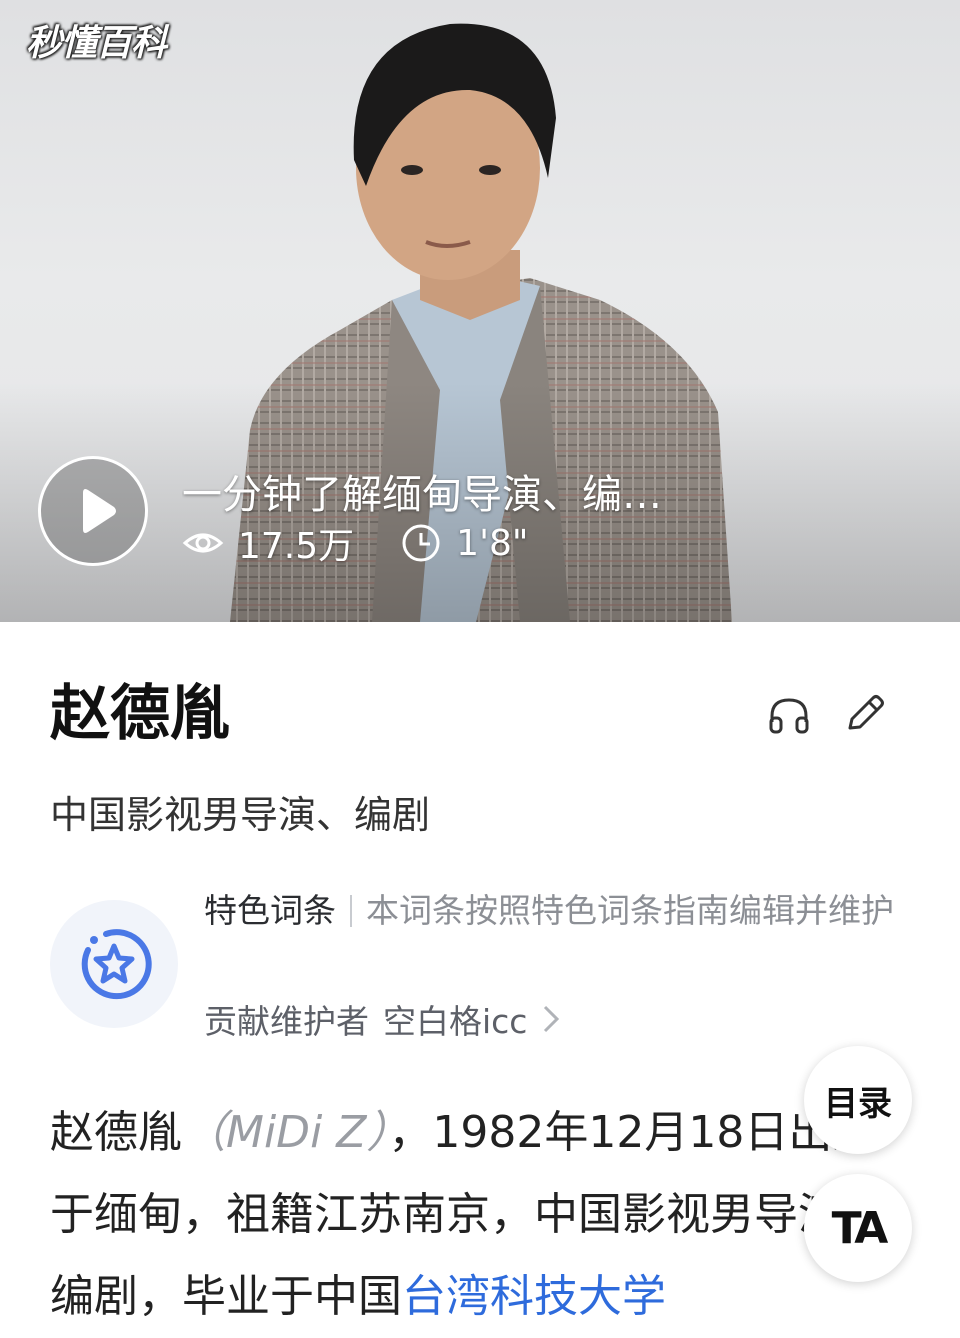 Image resolution: width=960 pixels, height=1338 pixels. I want to click on divider, so click(351, 911).